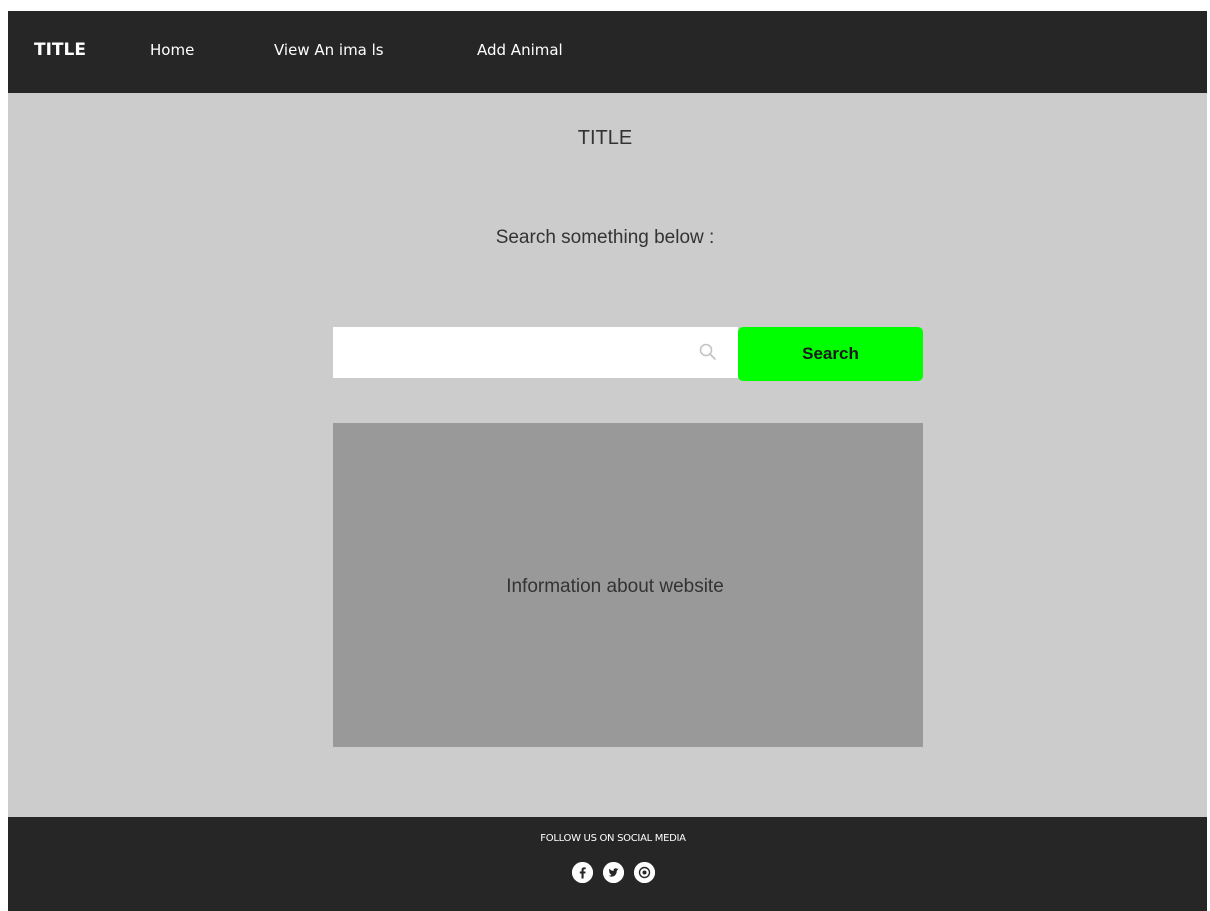 This screenshot has width=1210, height=911. What do you see at coordinates (615, 586) in the screenshot?
I see `info-text: Information about website` at bounding box center [615, 586].